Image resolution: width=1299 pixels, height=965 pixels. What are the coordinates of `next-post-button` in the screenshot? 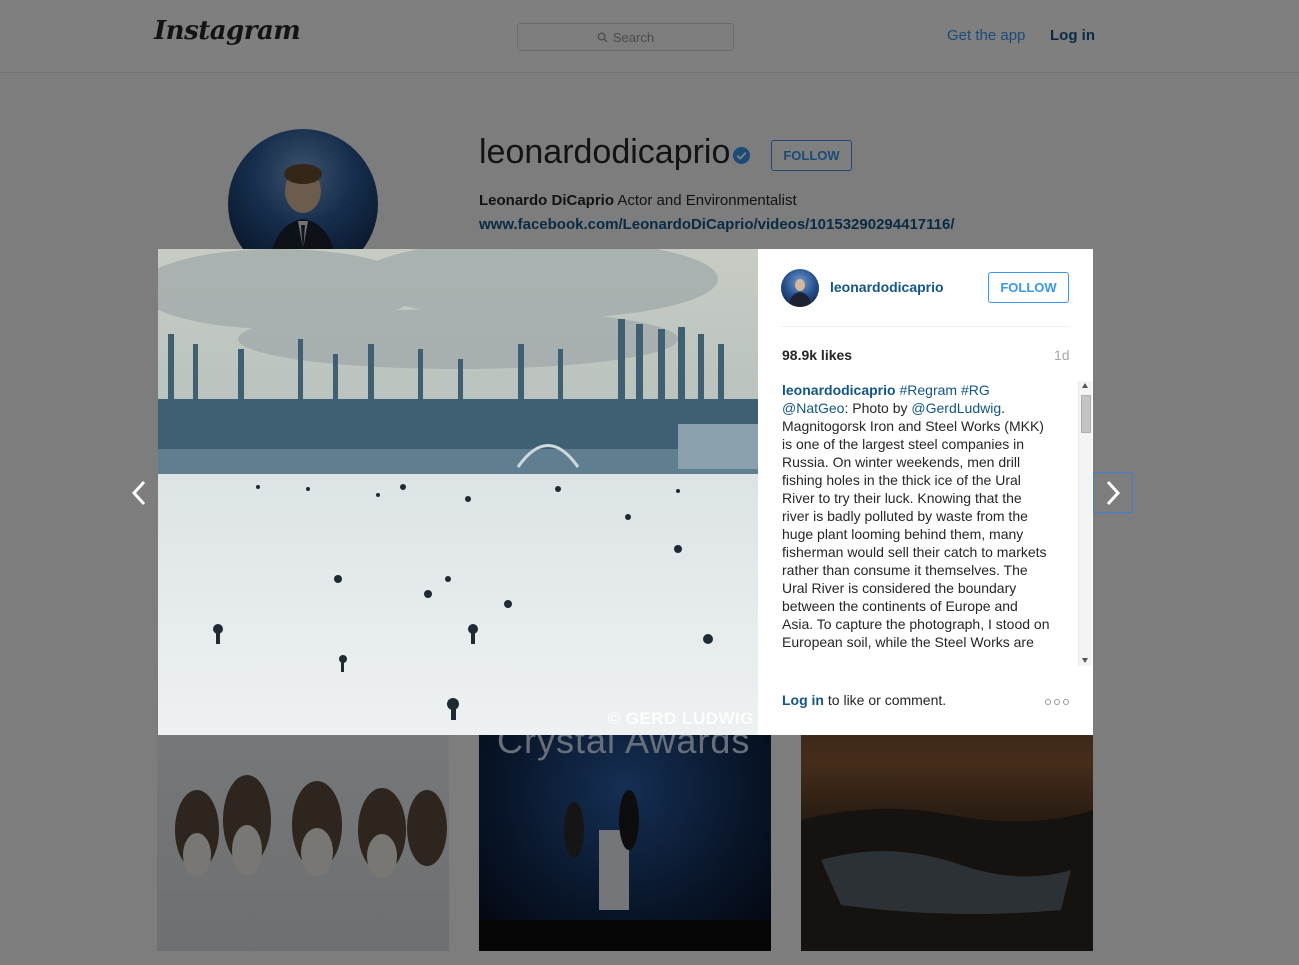 It's located at (1113, 492).